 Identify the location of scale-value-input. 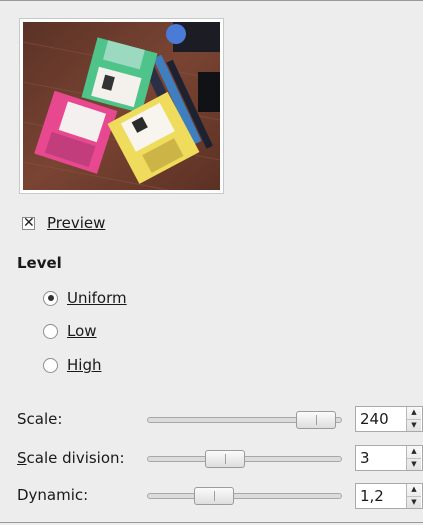
(381, 419).